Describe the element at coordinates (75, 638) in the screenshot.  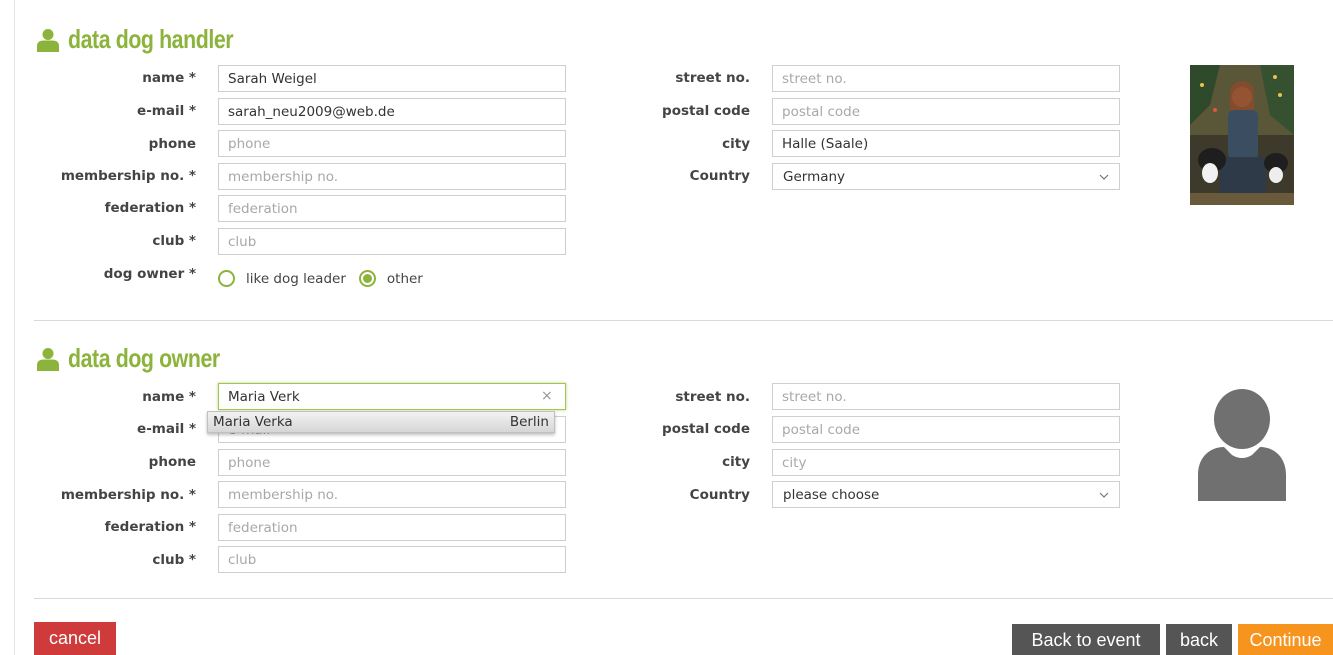
I see `cancel-button: cancel` at that location.